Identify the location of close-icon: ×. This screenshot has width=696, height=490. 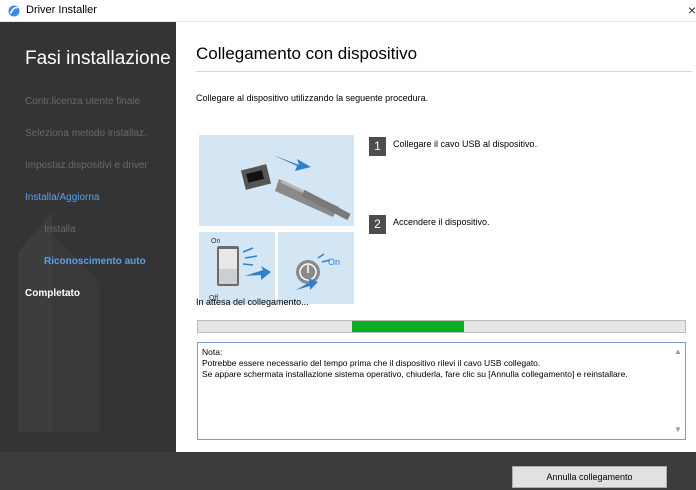
(689, 11).